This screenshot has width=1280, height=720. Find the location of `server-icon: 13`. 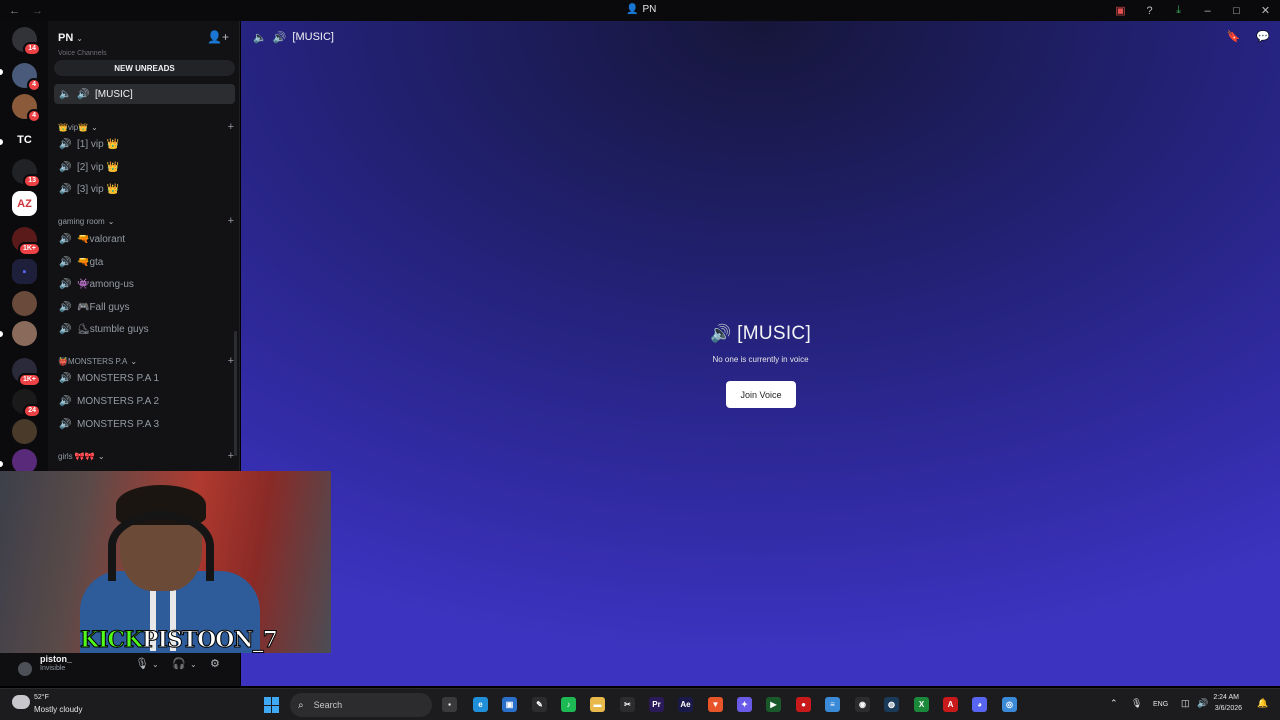

server-icon: 13 is located at coordinates (26, 173).